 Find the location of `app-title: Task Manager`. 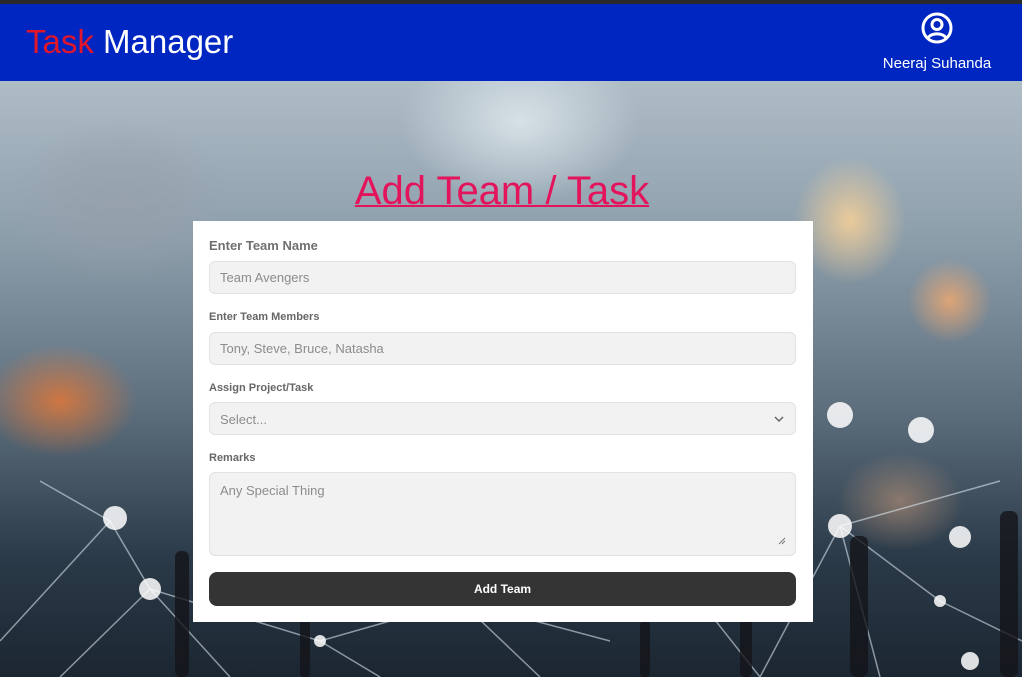

app-title: Task Manager is located at coordinates (129, 42).